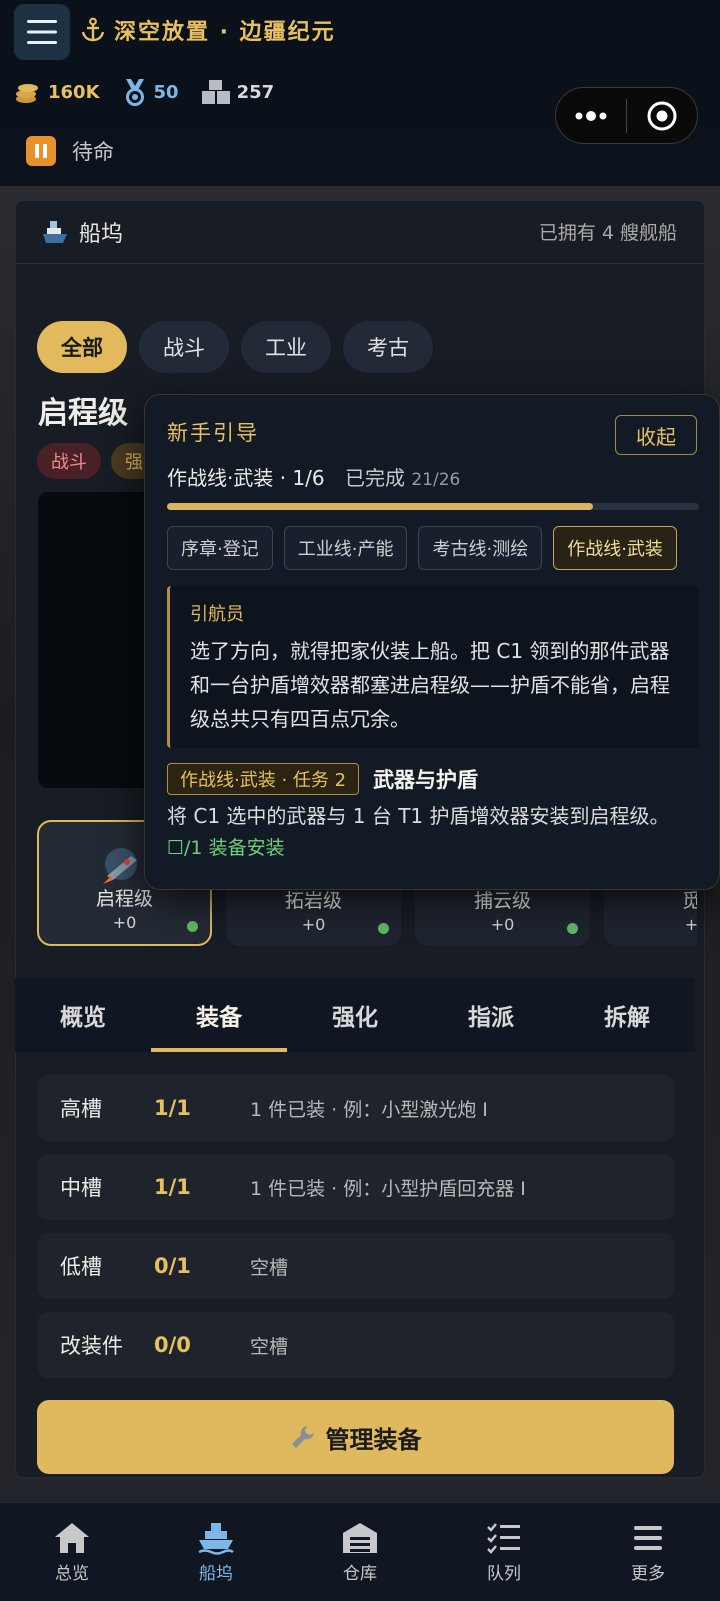  Describe the element at coordinates (150, 92) in the screenshot. I see `medals-resource: 50` at that location.